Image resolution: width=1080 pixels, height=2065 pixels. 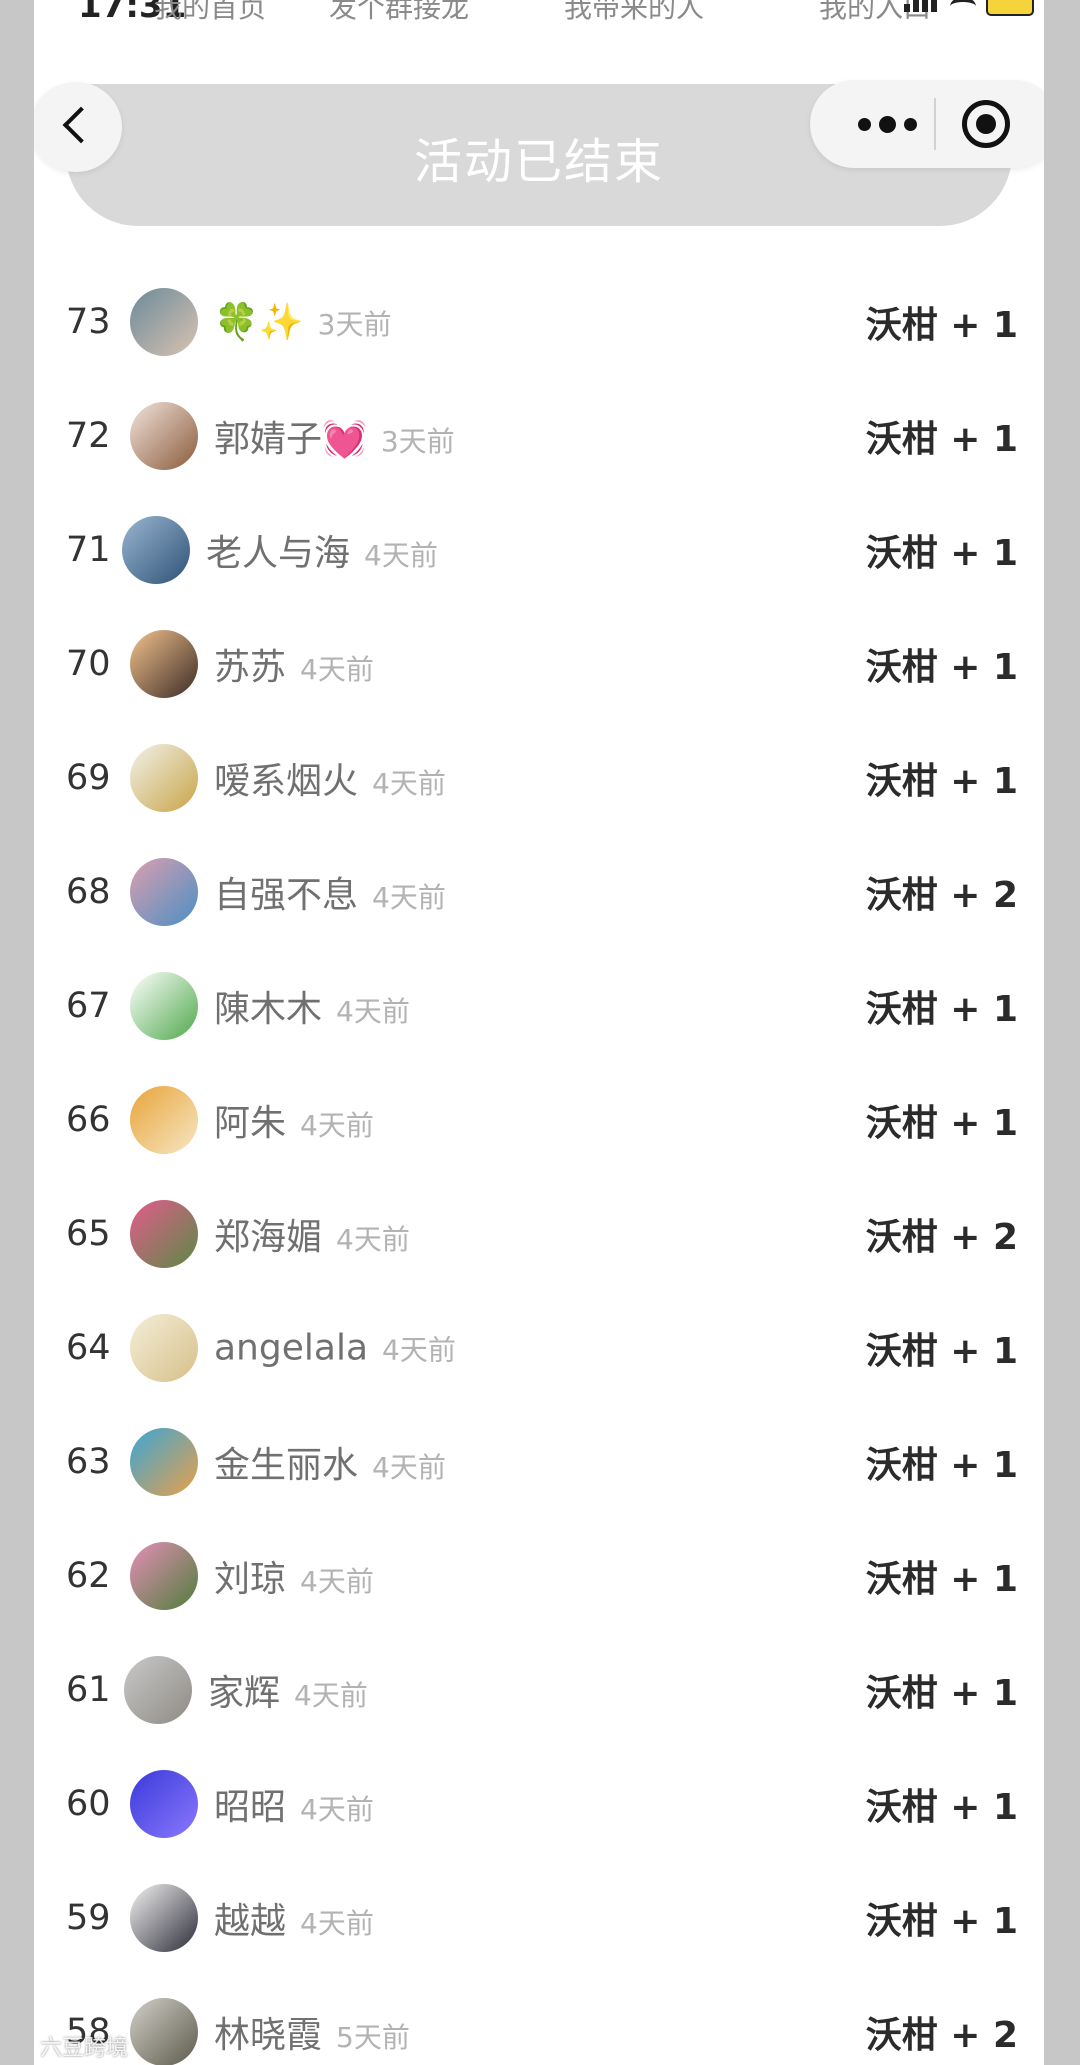 What do you see at coordinates (539, 1006) in the screenshot?
I see `list-item: 67 陳木木 4天前 沃柑 + 1` at bounding box center [539, 1006].